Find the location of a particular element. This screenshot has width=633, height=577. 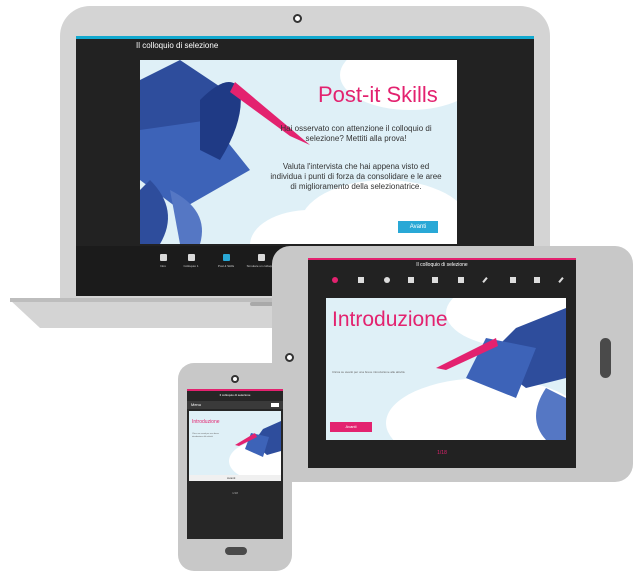

laptop-camera is located at coordinates (297, 18).